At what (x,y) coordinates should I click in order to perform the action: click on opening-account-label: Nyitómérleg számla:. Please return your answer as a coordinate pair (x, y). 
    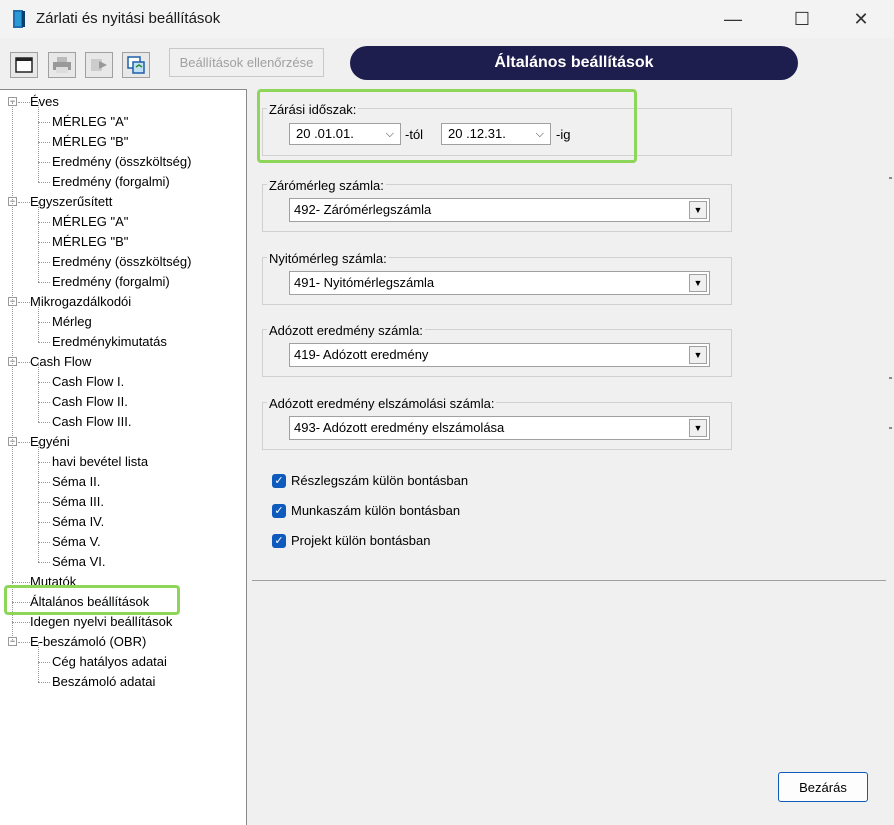
    Looking at the image, I should click on (328, 258).